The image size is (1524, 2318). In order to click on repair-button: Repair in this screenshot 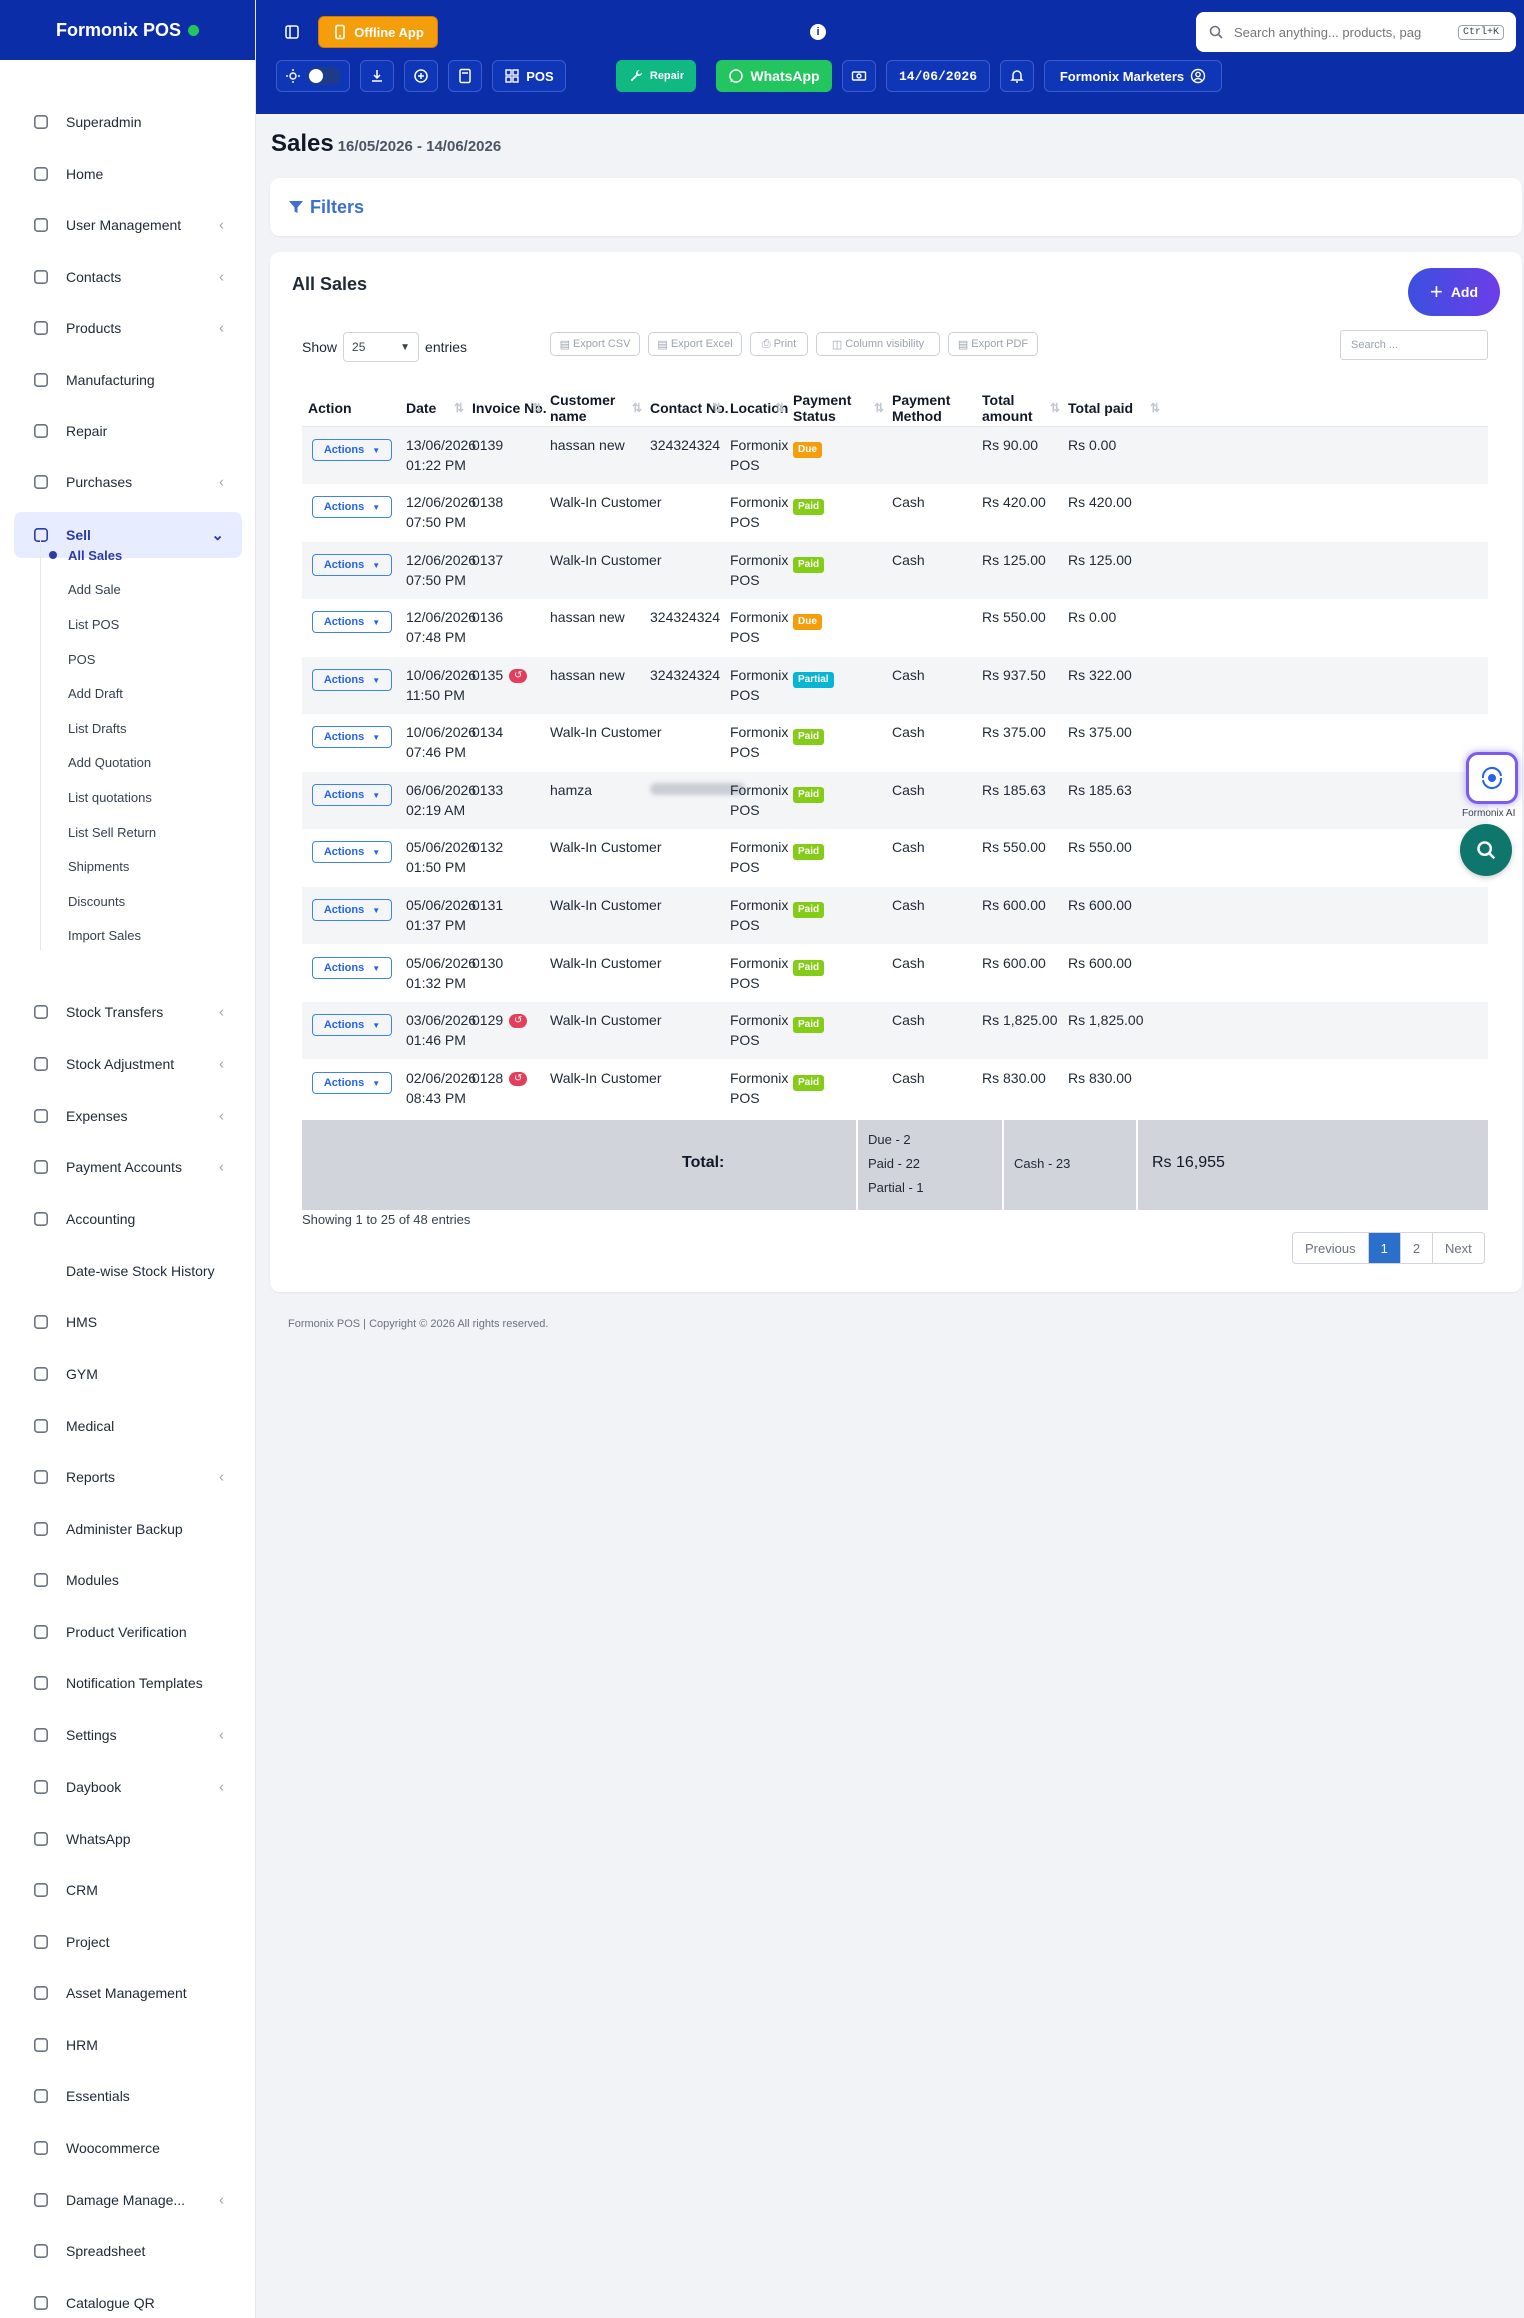, I will do `click(656, 76)`.